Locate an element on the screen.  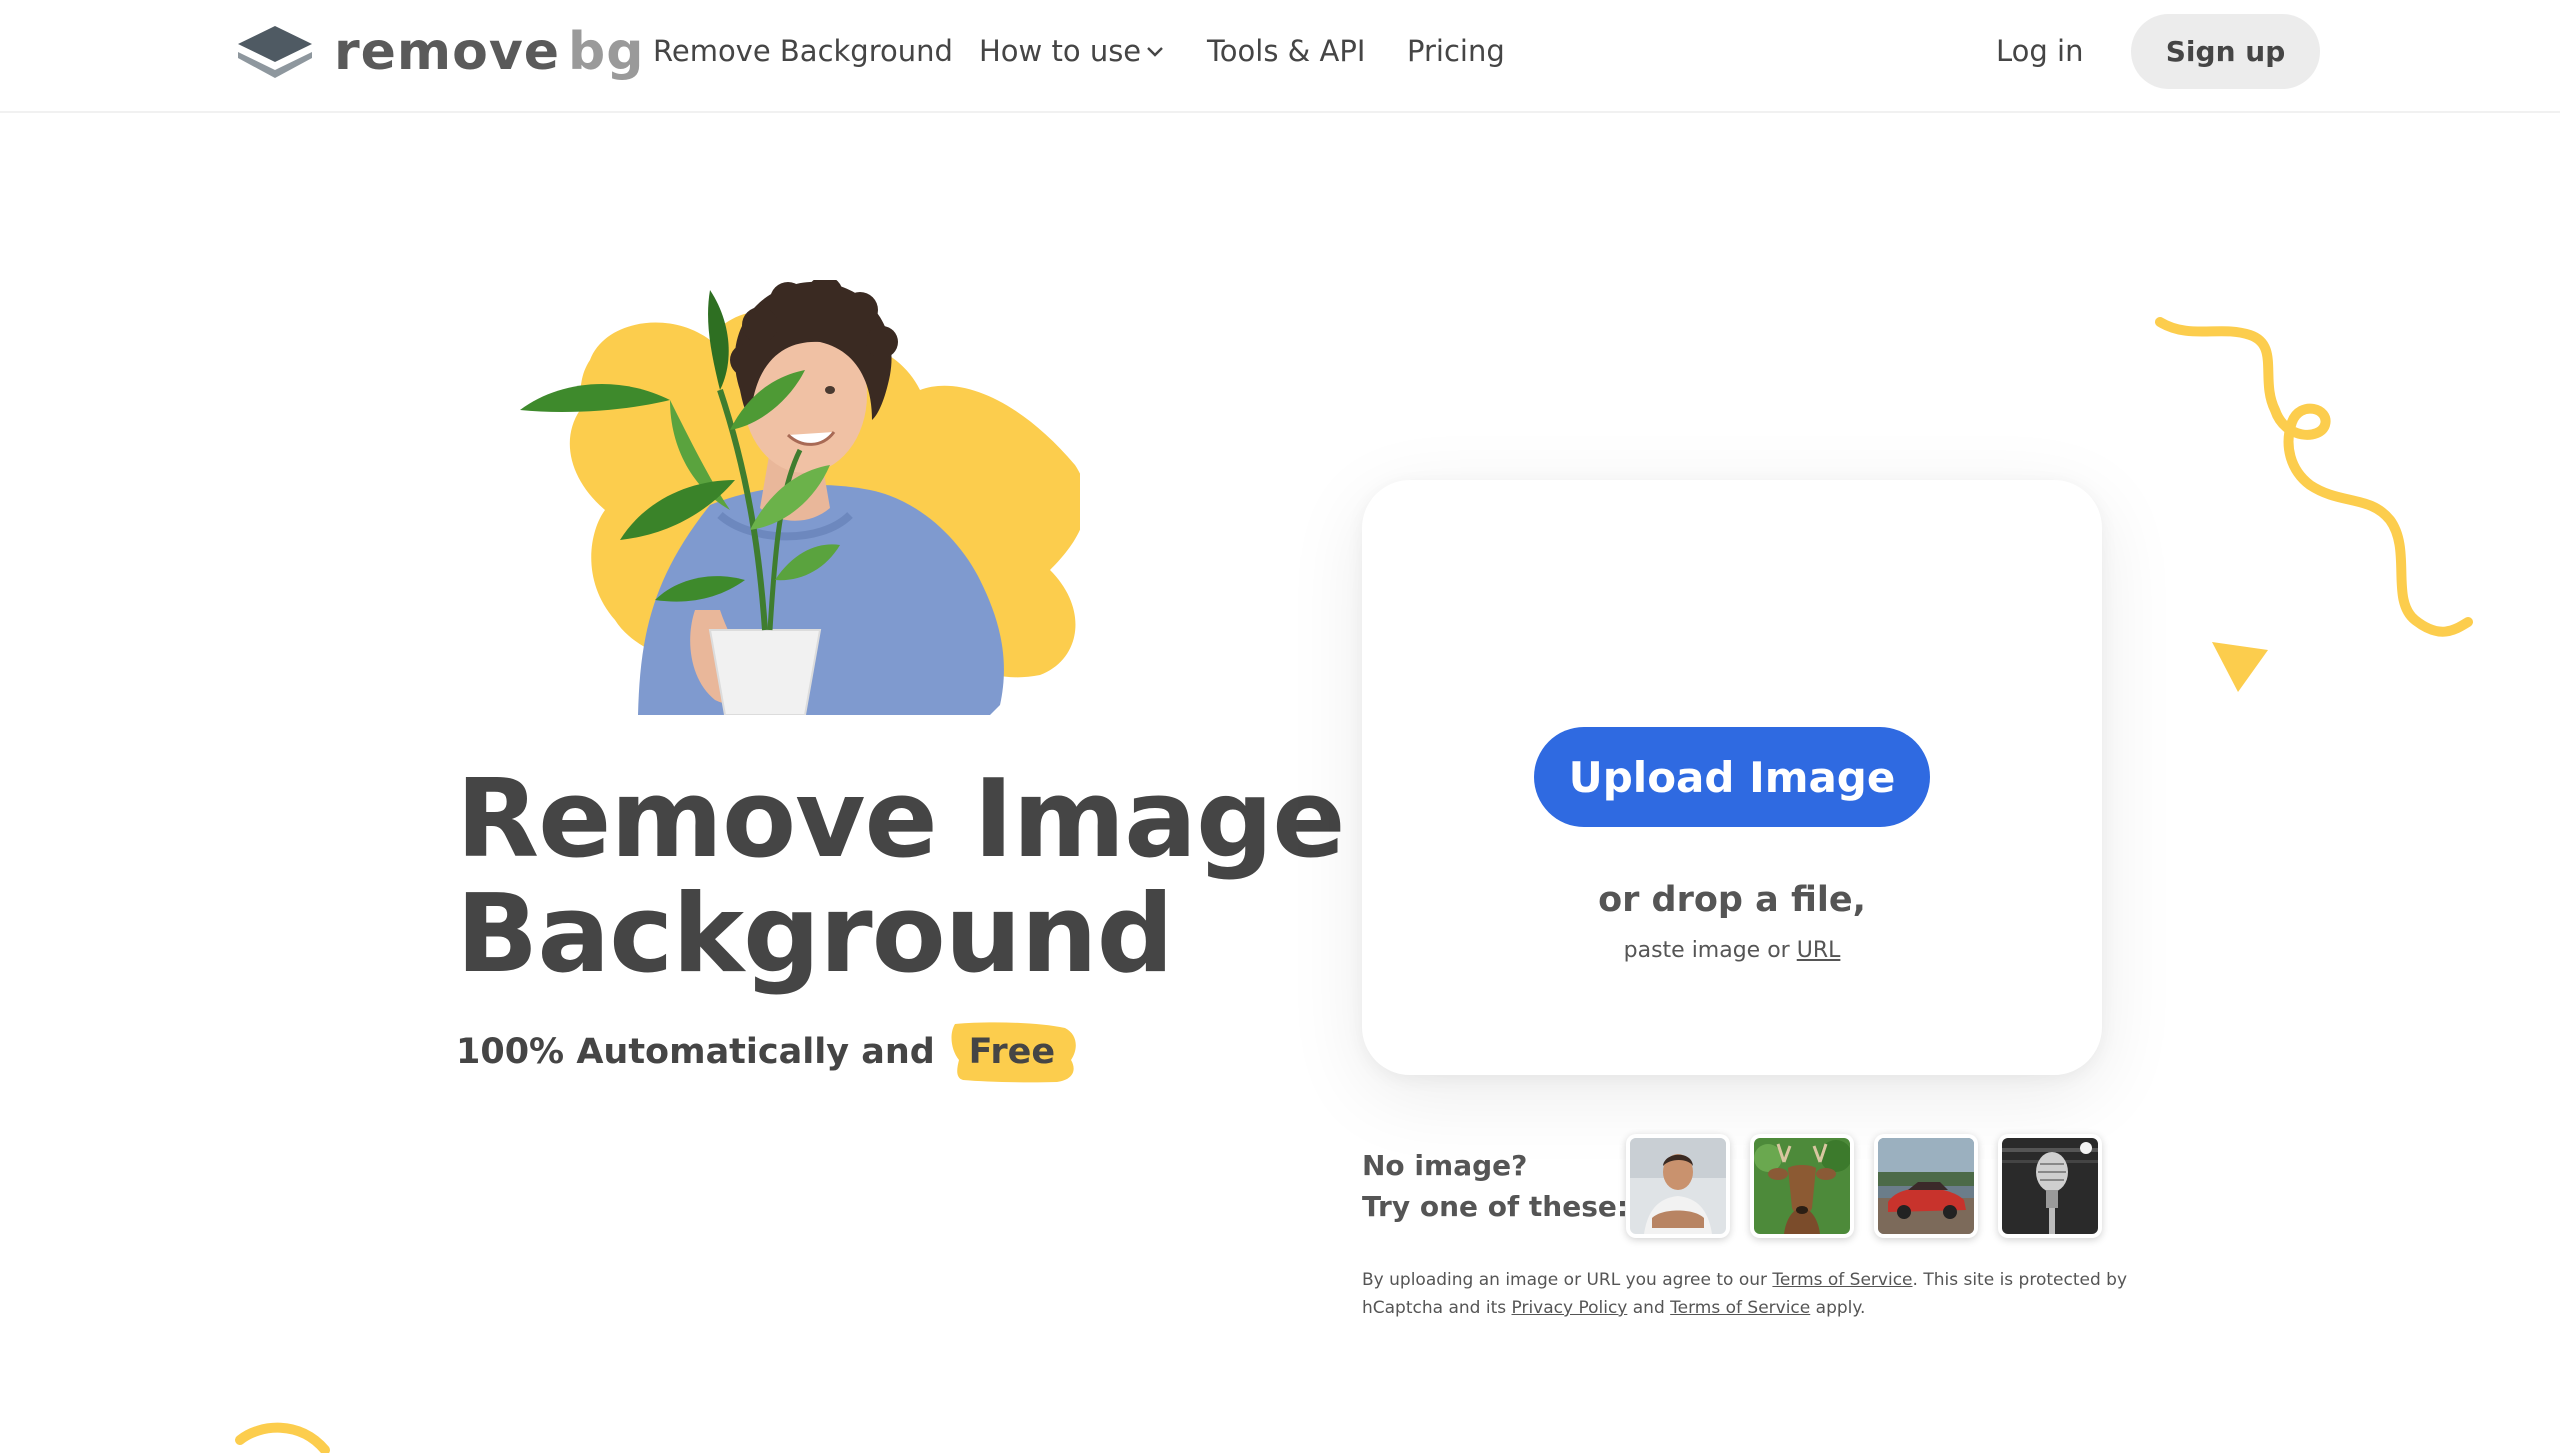
url-link: URL is located at coordinates (1819, 950).